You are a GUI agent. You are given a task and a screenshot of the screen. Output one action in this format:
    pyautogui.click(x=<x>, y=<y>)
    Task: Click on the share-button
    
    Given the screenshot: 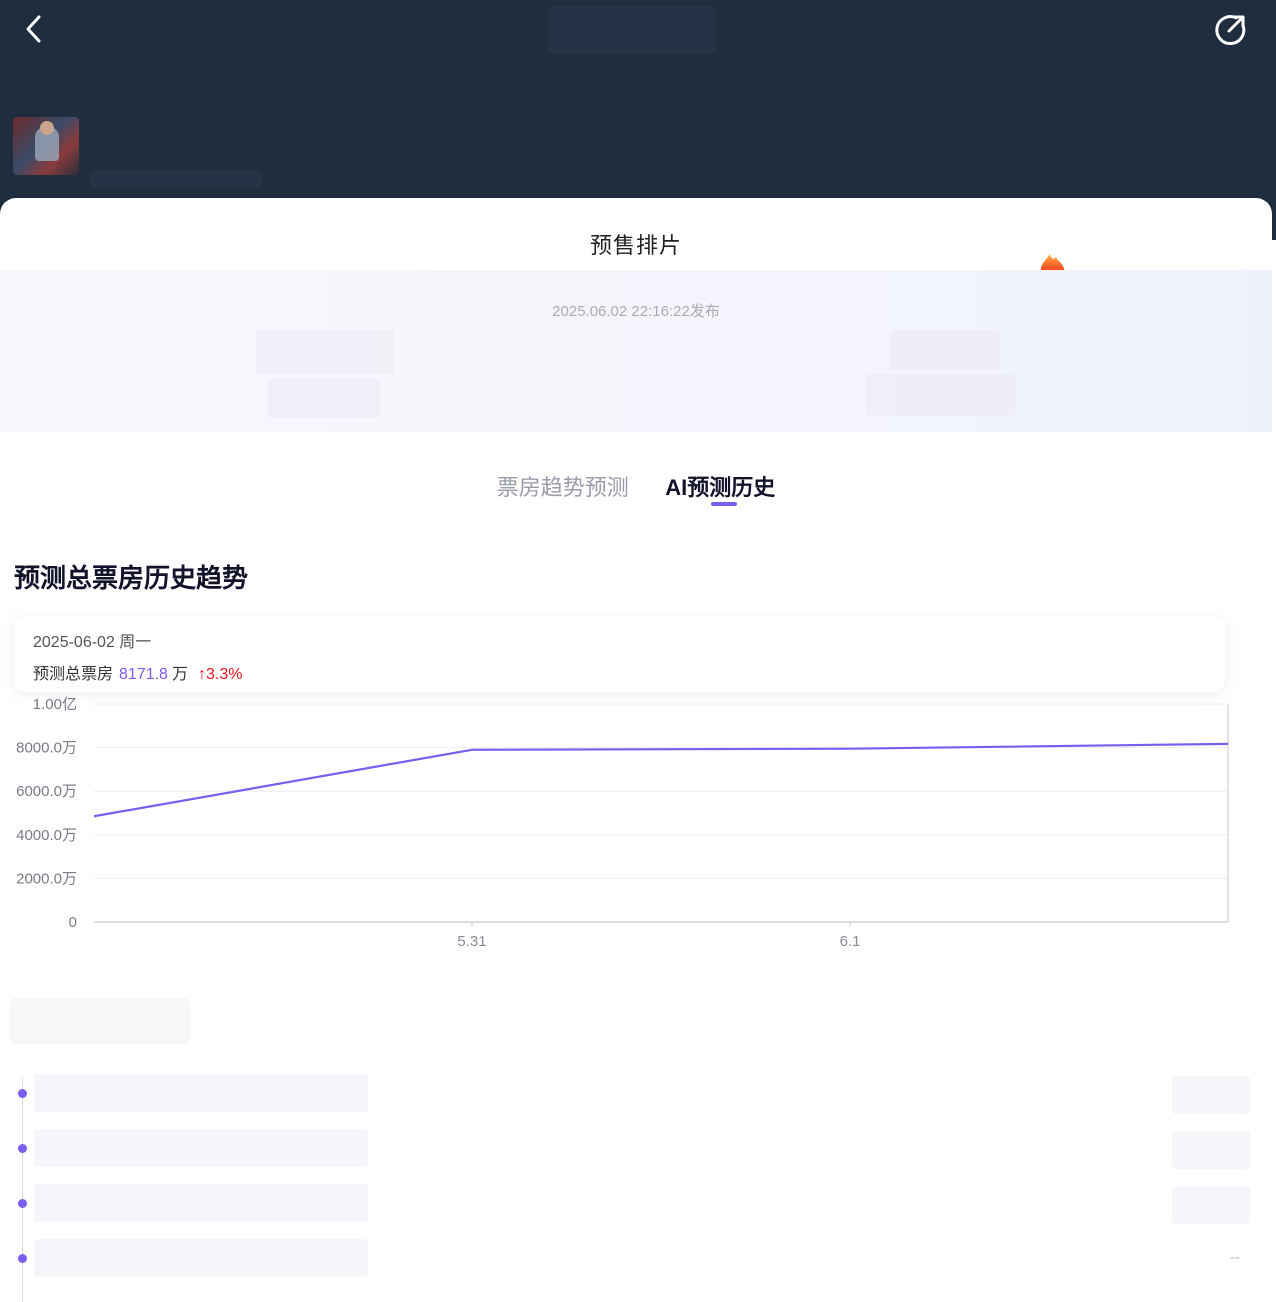 What is the action you would take?
    pyautogui.click(x=1230, y=30)
    